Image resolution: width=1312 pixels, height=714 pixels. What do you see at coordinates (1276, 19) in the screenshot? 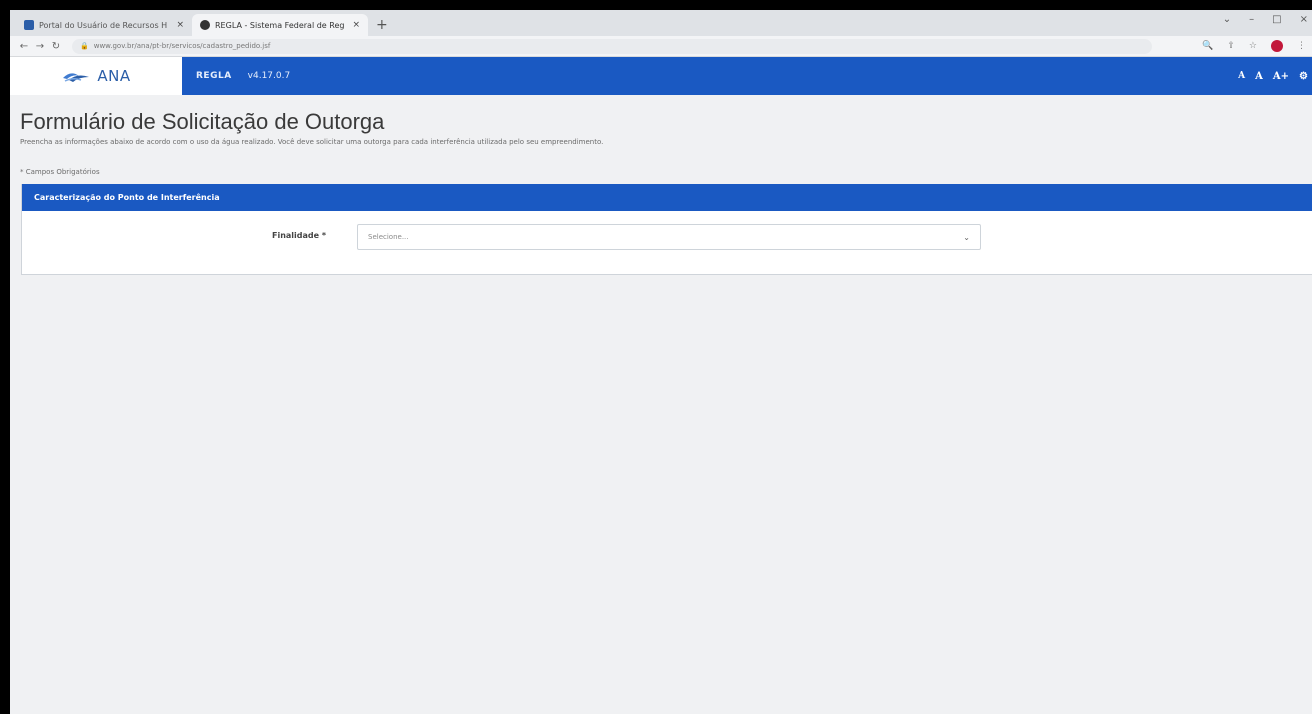
I see `restore-icon: □` at bounding box center [1276, 19].